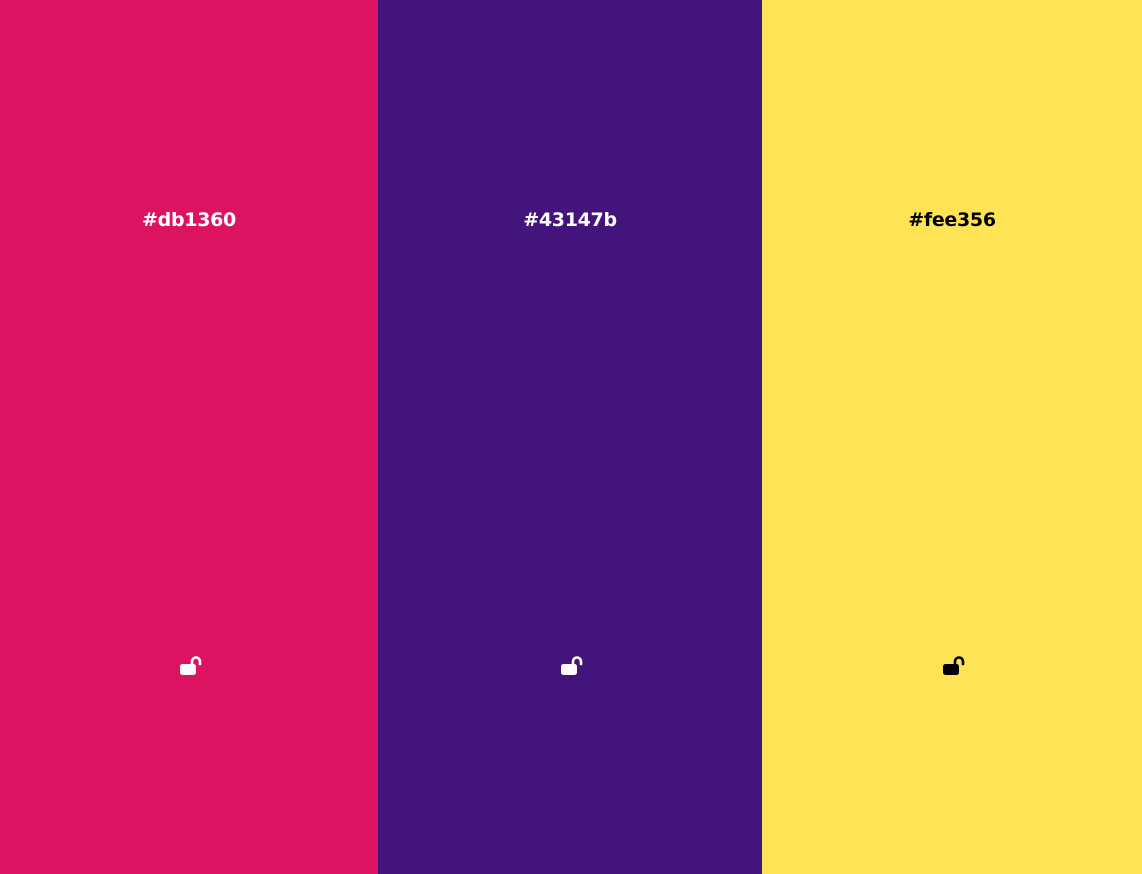 Image resolution: width=1142 pixels, height=874 pixels. What do you see at coordinates (952, 220) in the screenshot?
I see `hex-code-label: #fee356` at bounding box center [952, 220].